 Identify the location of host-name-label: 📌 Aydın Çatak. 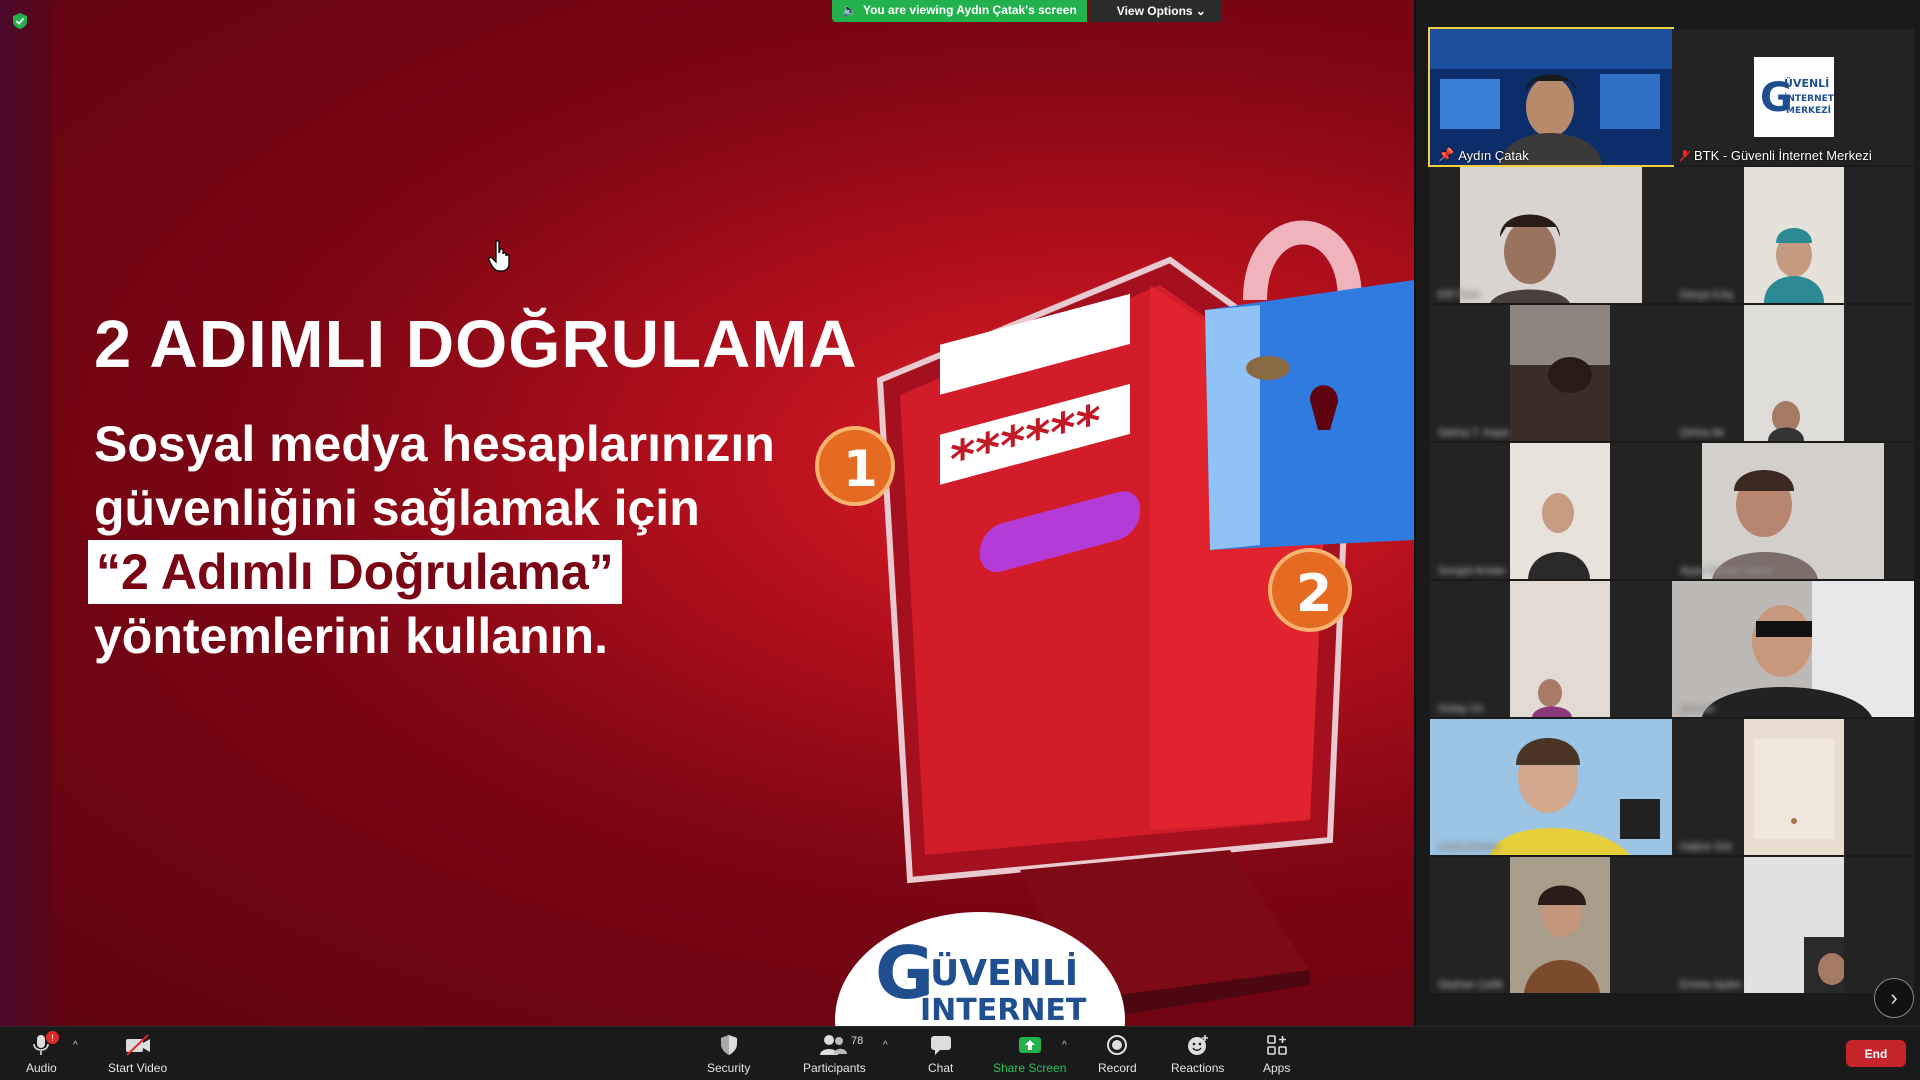
(1483, 155).